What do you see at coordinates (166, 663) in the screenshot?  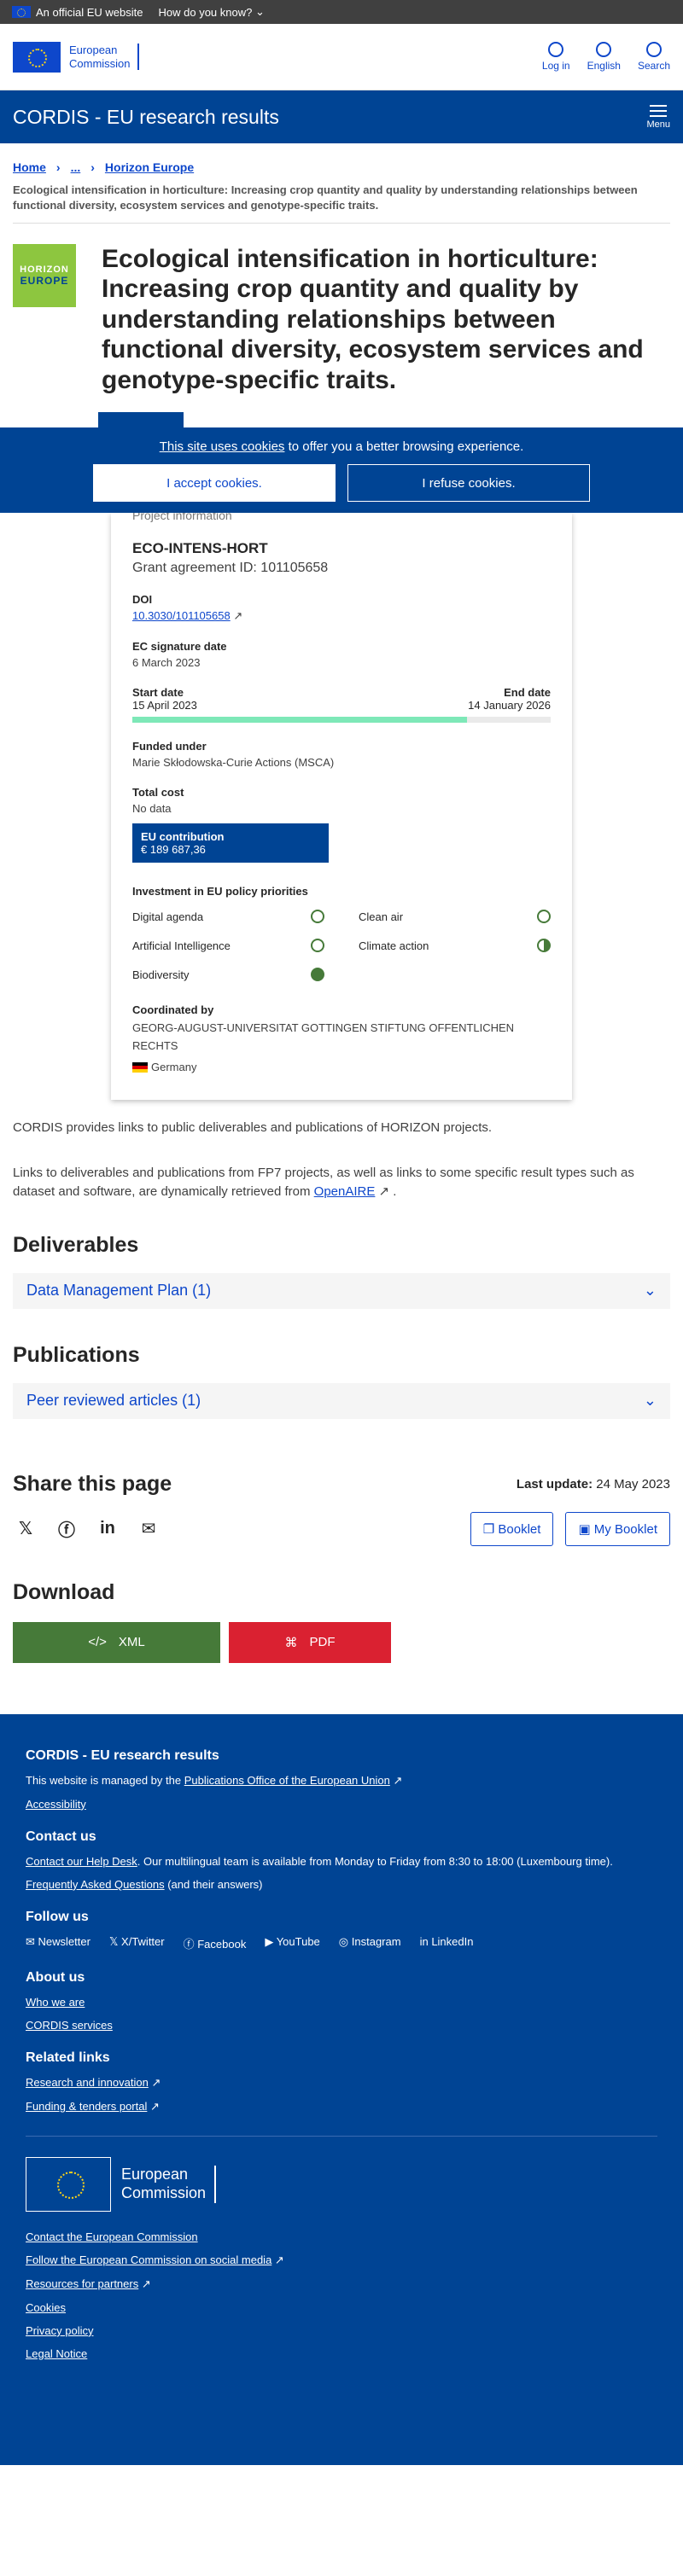 I see `signature-date: 6 March 2023` at bounding box center [166, 663].